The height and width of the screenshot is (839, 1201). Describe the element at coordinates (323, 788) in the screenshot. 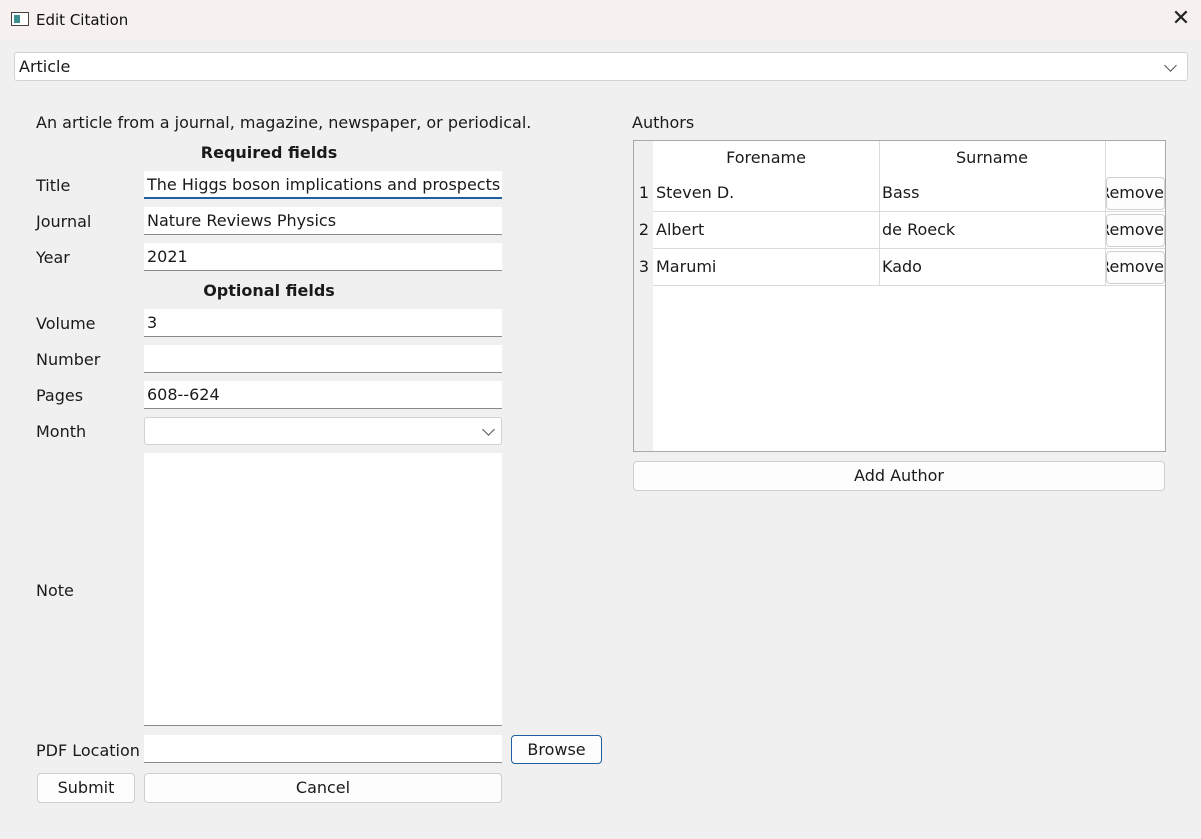

I see `cancel-button: Cancel` at that location.